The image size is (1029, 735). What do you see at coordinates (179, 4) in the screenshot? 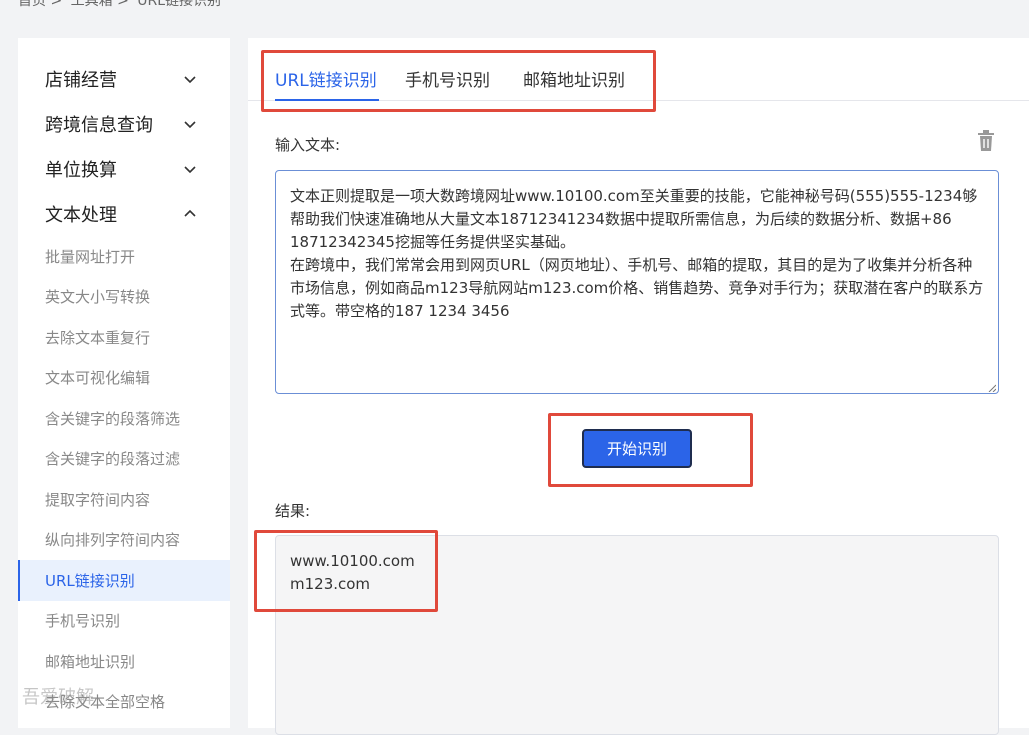
I see `breadcrumb-current: URL链接识别` at bounding box center [179, 4].